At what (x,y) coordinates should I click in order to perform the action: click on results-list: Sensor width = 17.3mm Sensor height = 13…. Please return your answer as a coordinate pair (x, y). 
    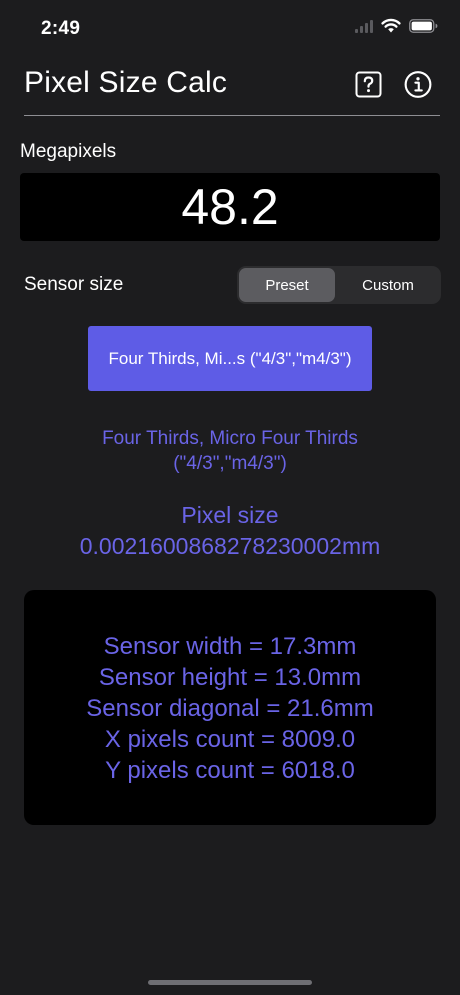
    Looking at the image, I should click on (230, 708).